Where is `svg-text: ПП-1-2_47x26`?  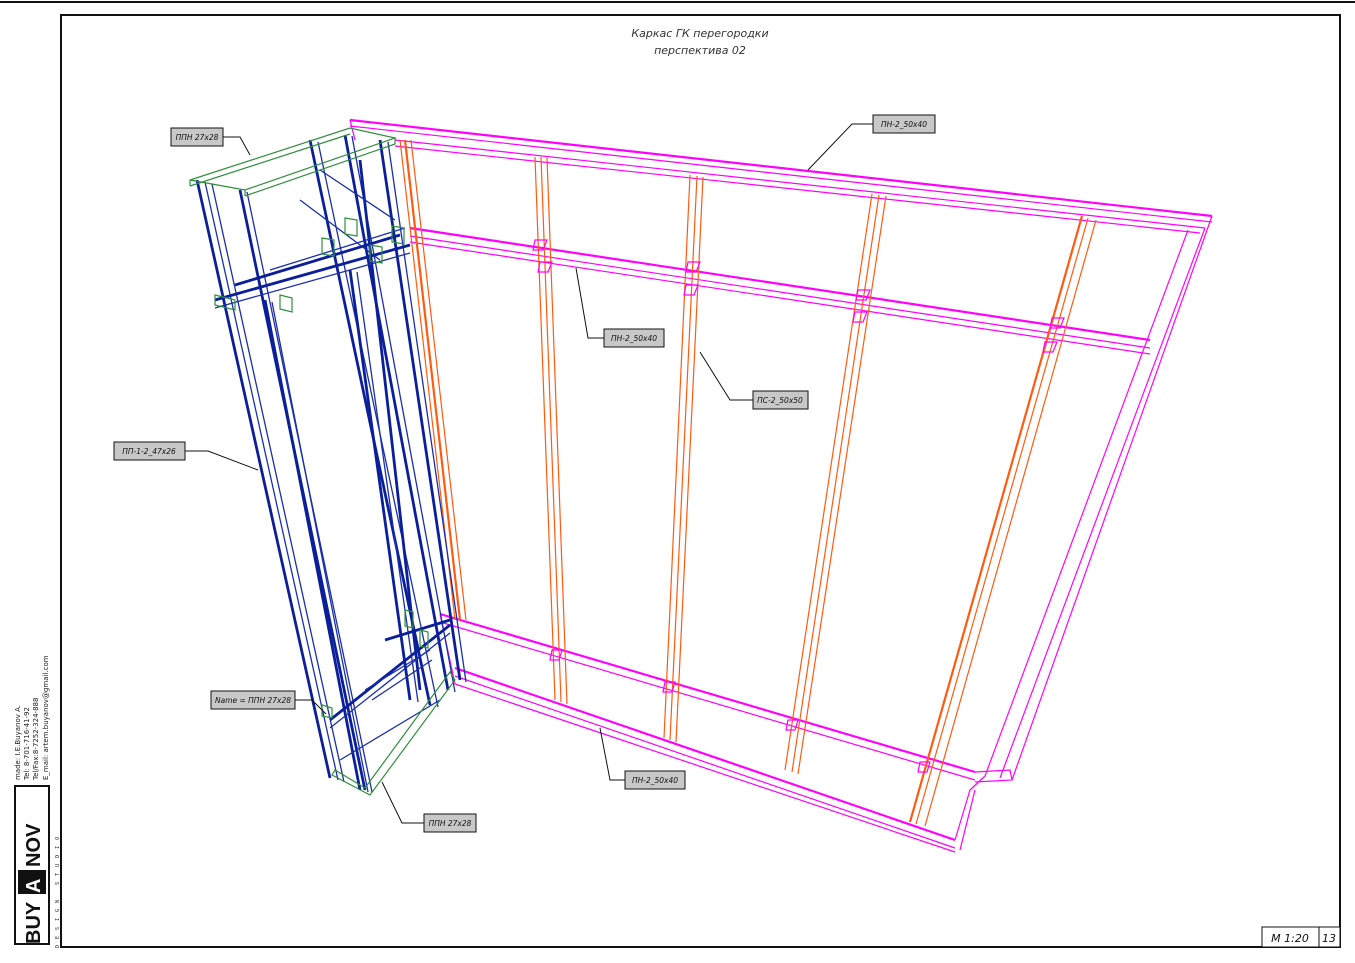 svg-text: ПП-1-2_47x26 is located at coordinates (149, 451).